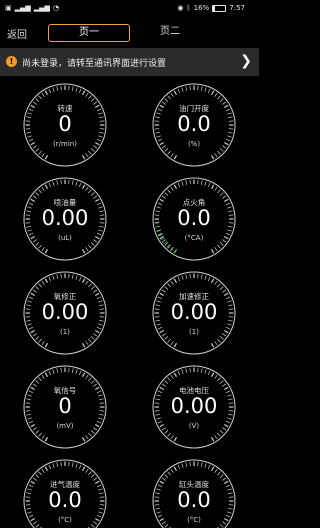 This screenshot has height=528, width=320. What do you see at coordinates (11, 61) in the screenshot?
I see `warning-icon: !` at bounding box center [11, 61].